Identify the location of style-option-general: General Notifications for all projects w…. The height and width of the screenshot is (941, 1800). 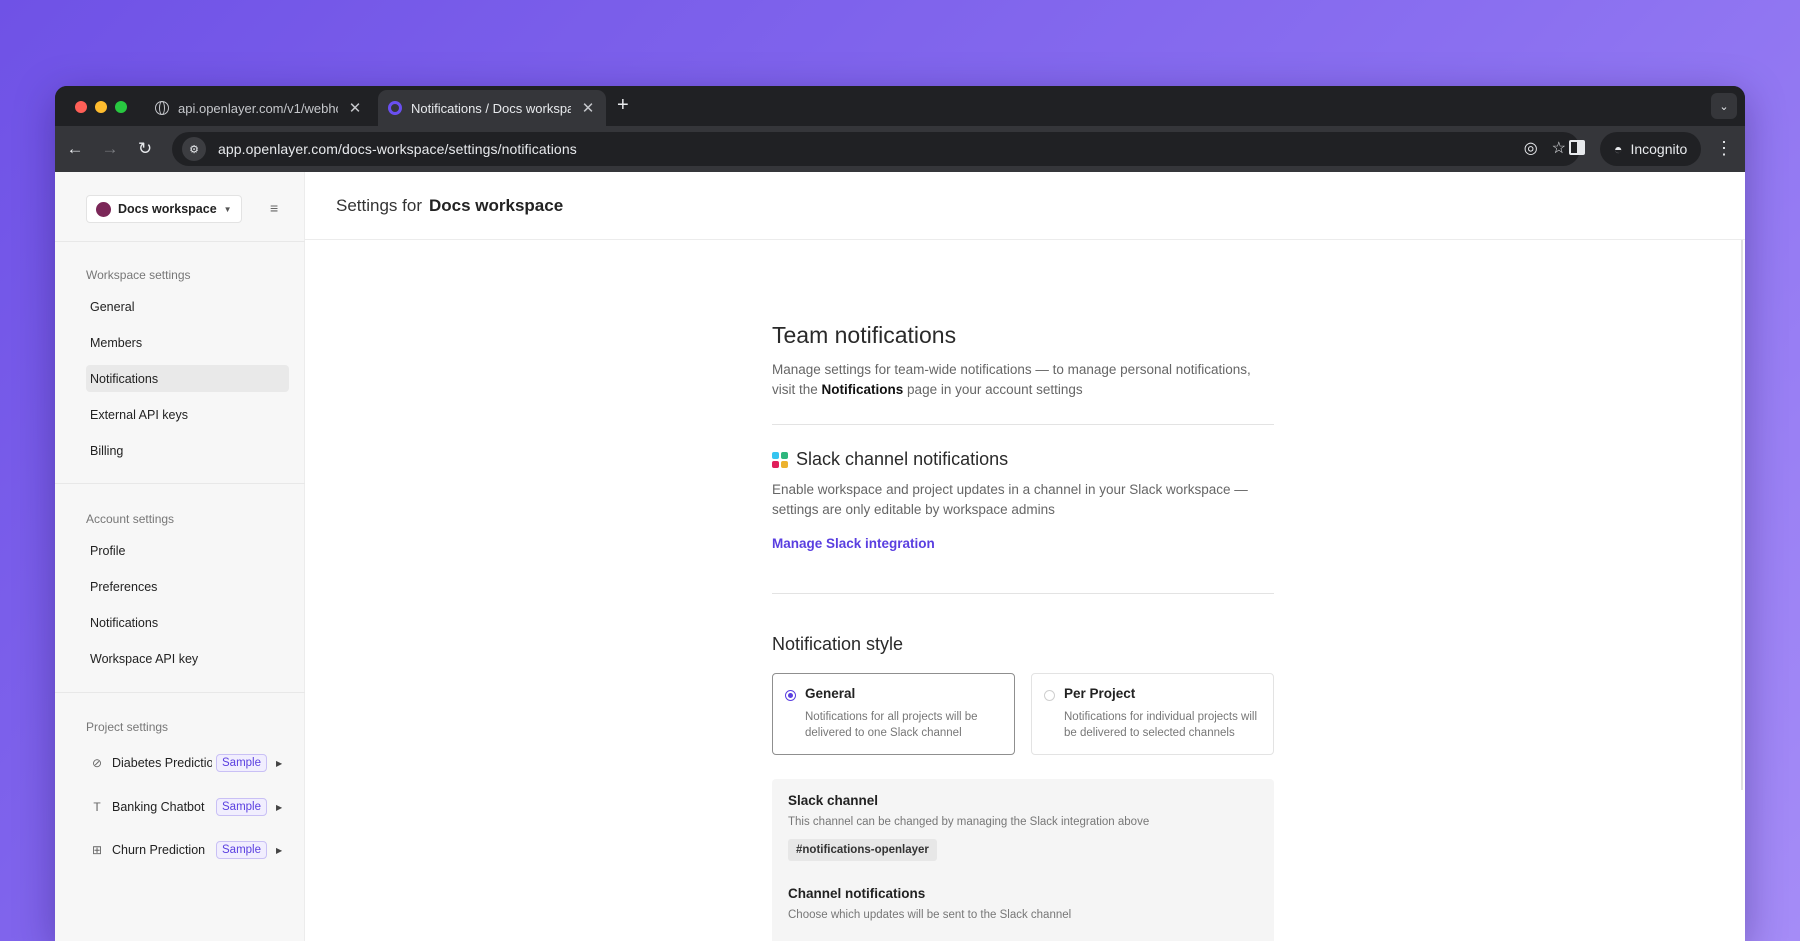
(893, 714).